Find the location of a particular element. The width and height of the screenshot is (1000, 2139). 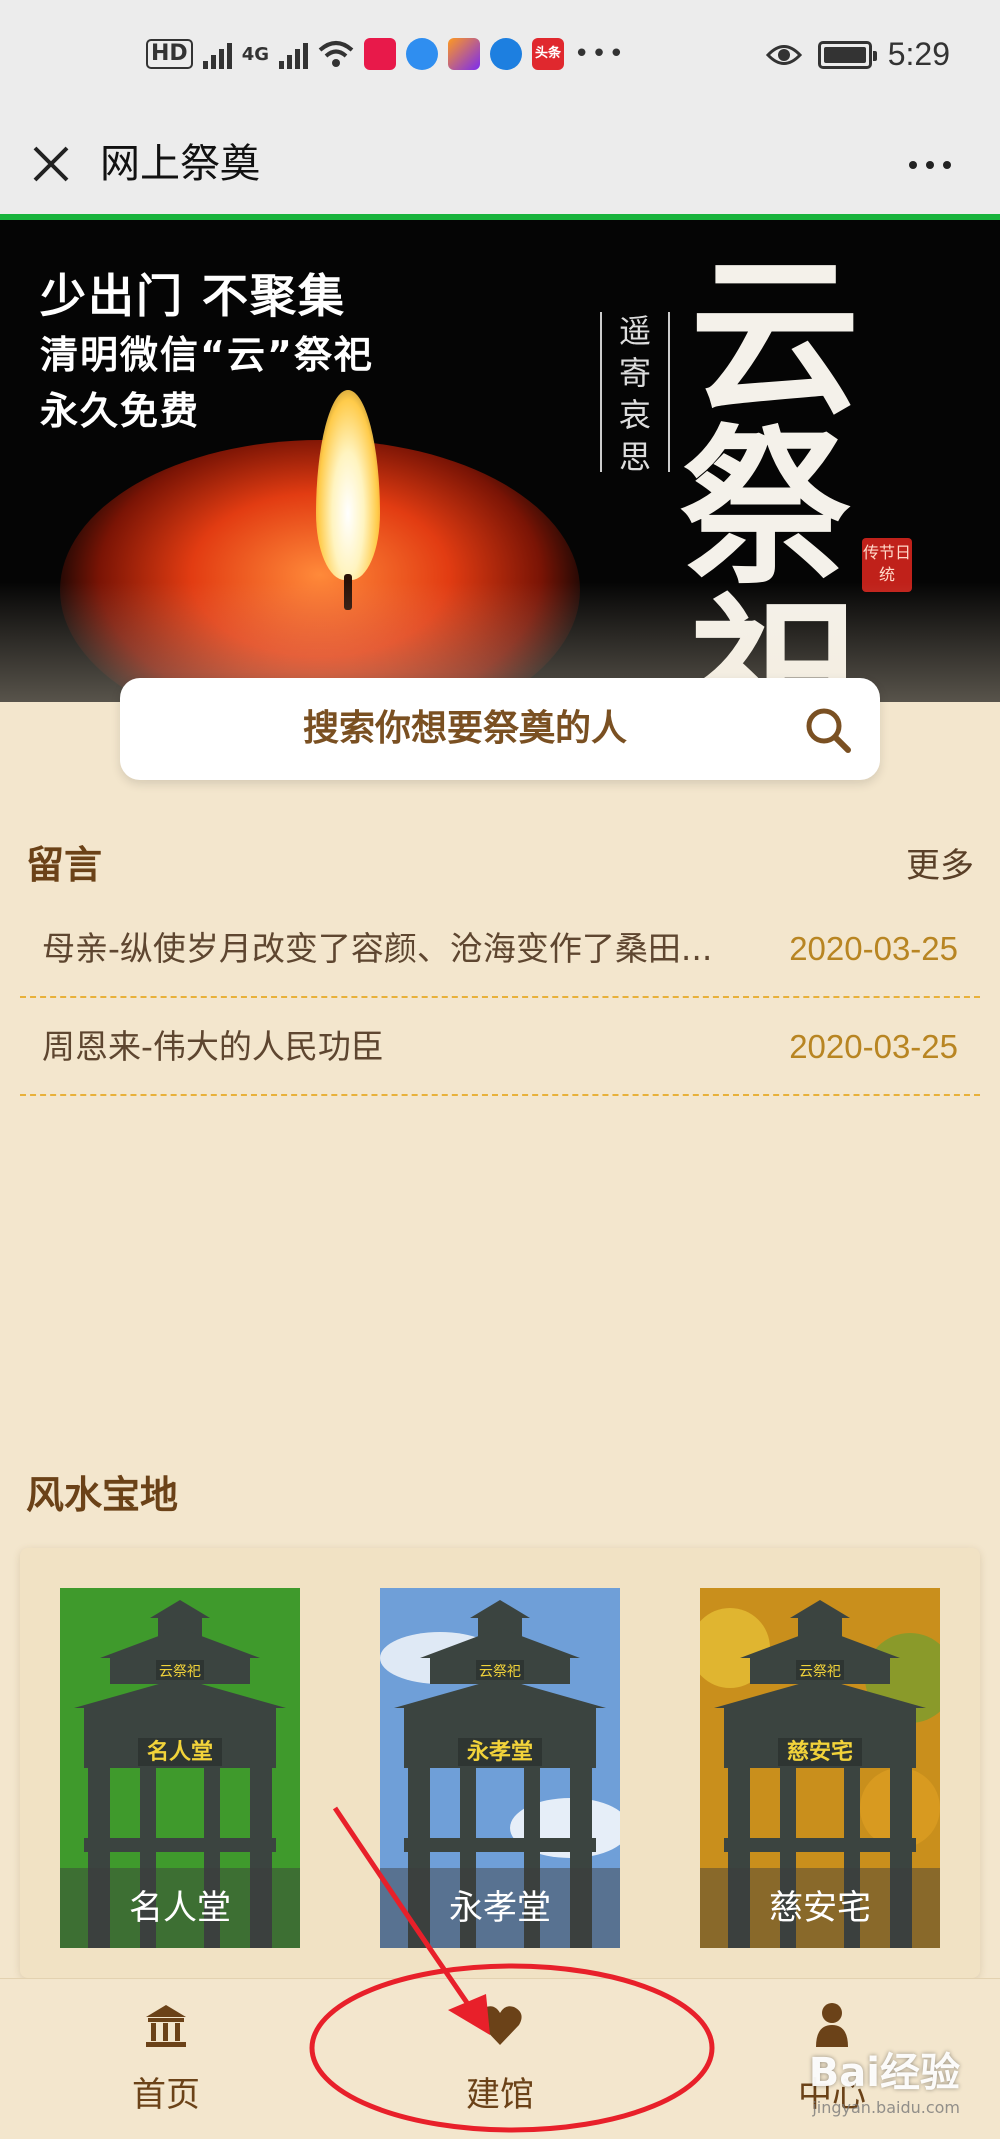

battery-icon is located at coordinates (847, 54).